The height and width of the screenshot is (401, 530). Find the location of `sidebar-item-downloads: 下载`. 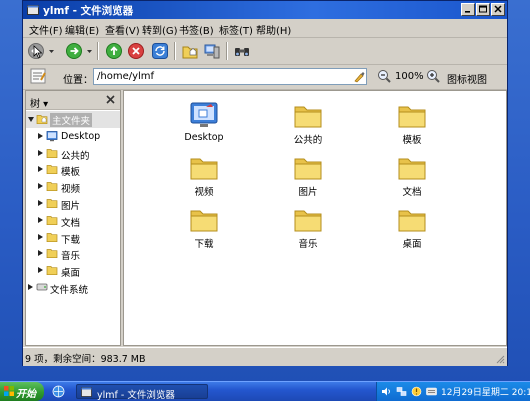

sidebar-item-downloads: 下载 is located at coordinates (73, 237).